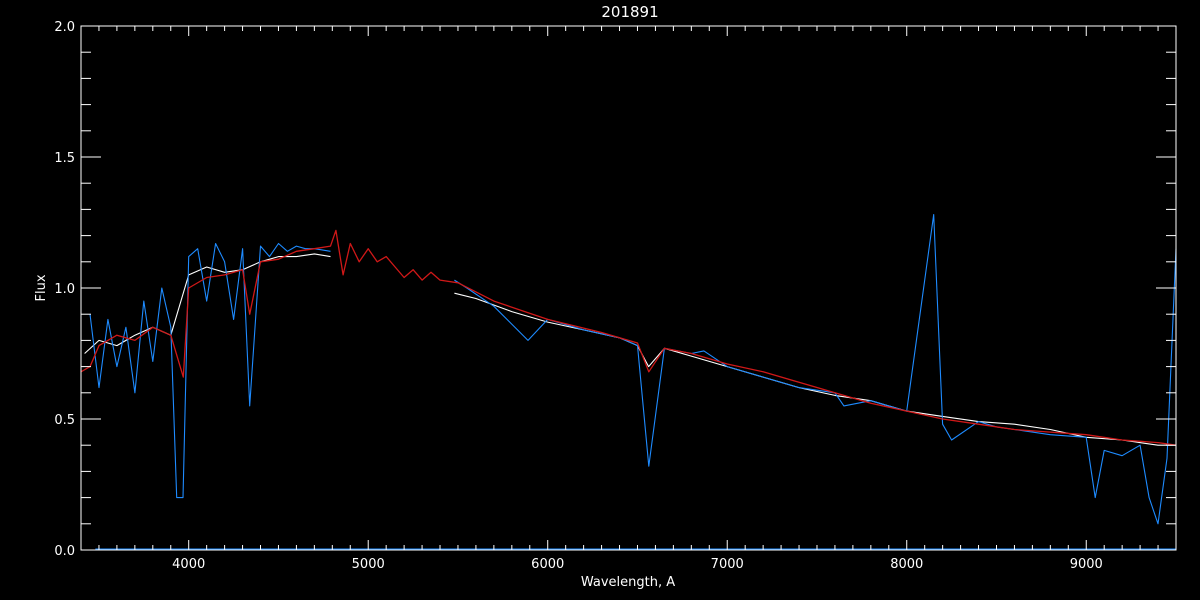 The image size is (1200, 600). Describe the element at coordinates (188, 564) in the screenshot. I see `x-tick-label: 4000` at that location.